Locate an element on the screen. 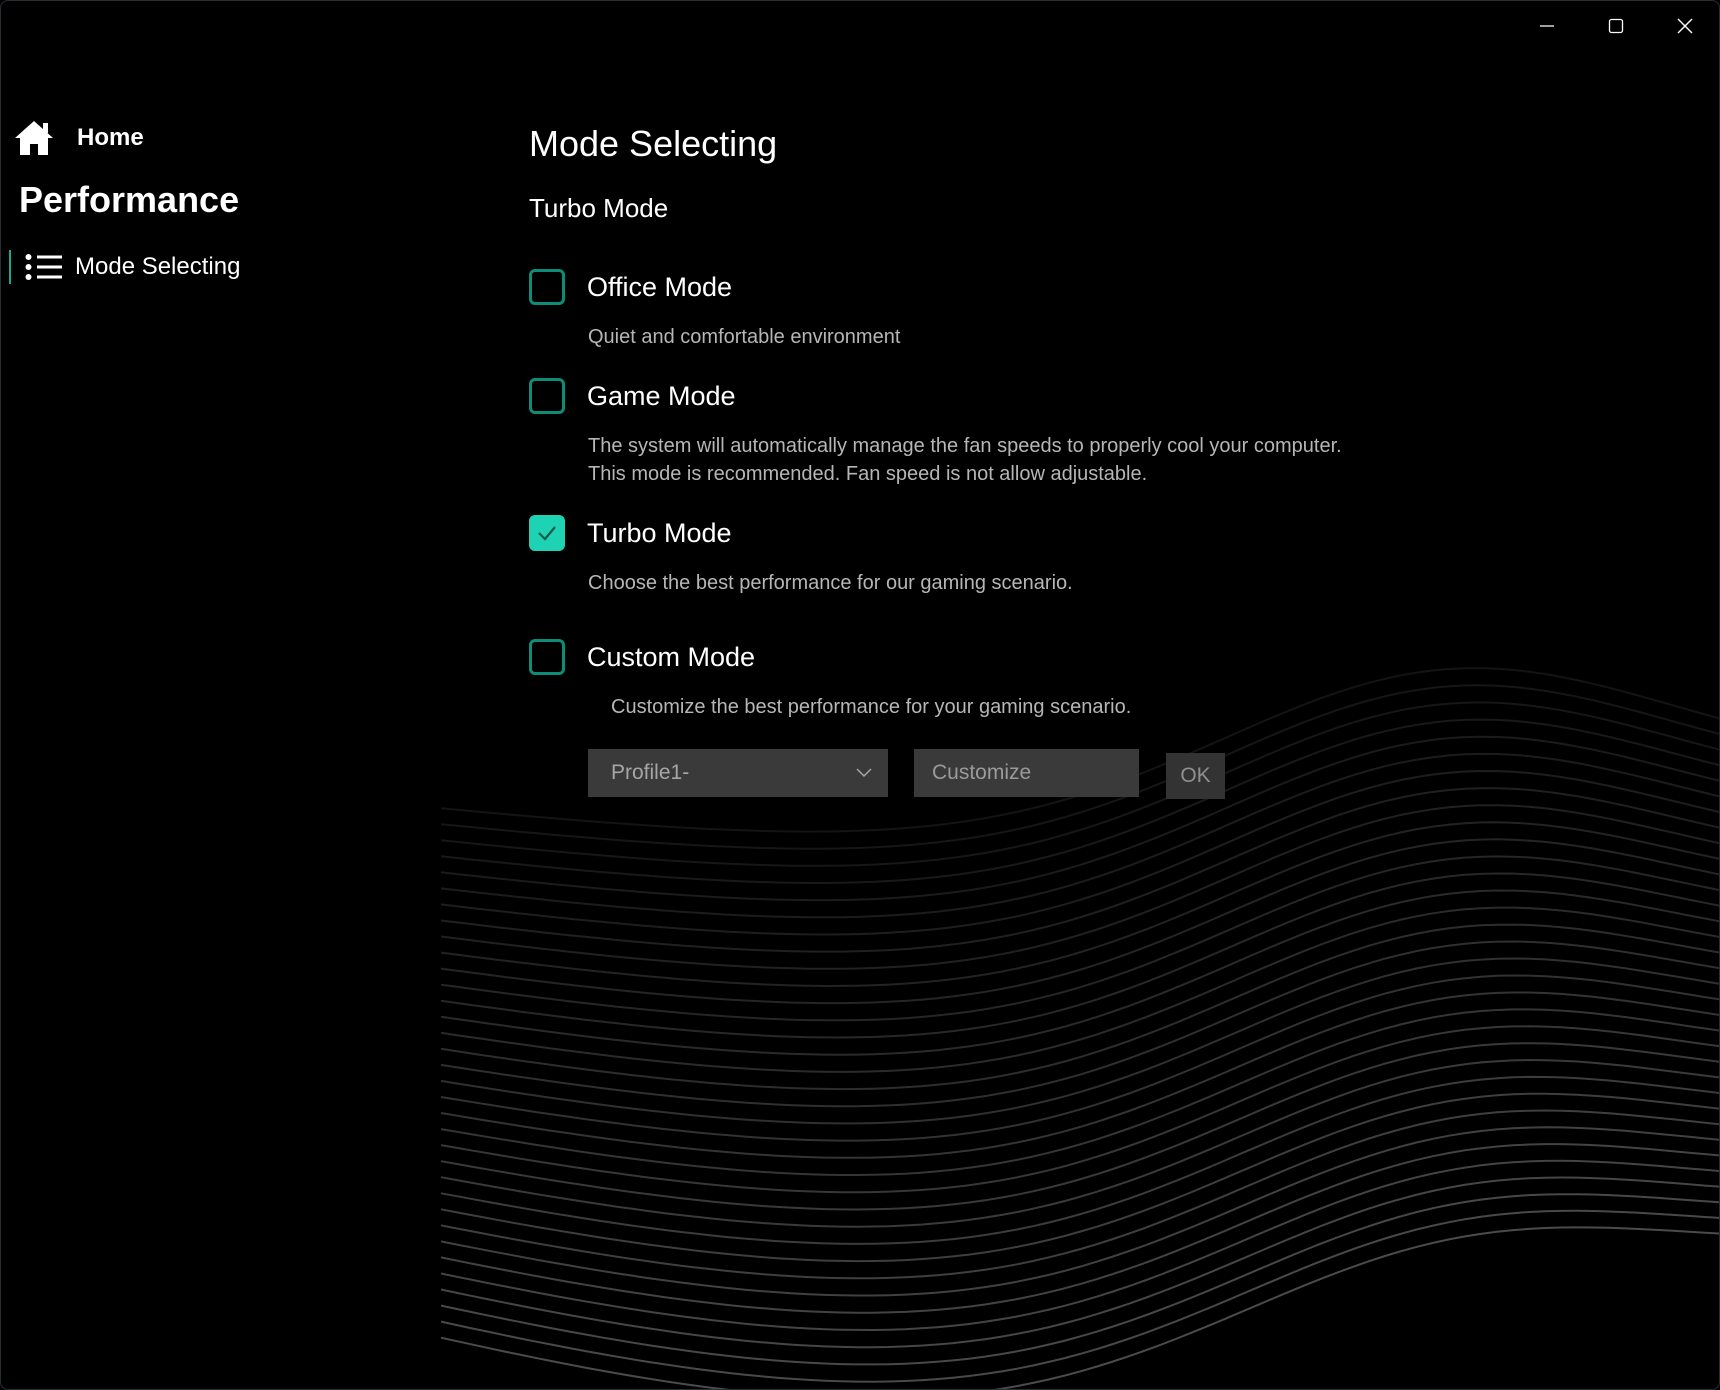 The width and height of the screenshot is (1720, 1390). section-title: Performance is located at coordinates (129, 199).